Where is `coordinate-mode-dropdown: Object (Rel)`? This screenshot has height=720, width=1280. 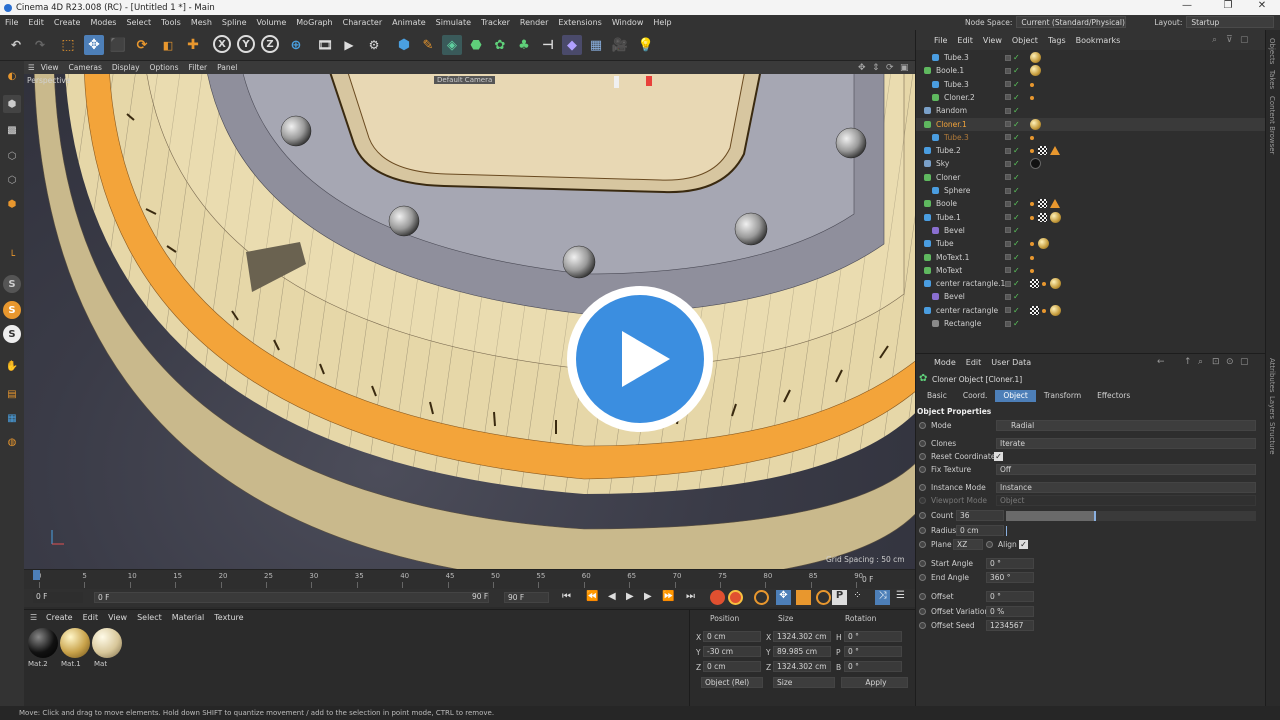
coordinate-mode-dropdown: Object (Rel) is located at coordinates (732, 682).